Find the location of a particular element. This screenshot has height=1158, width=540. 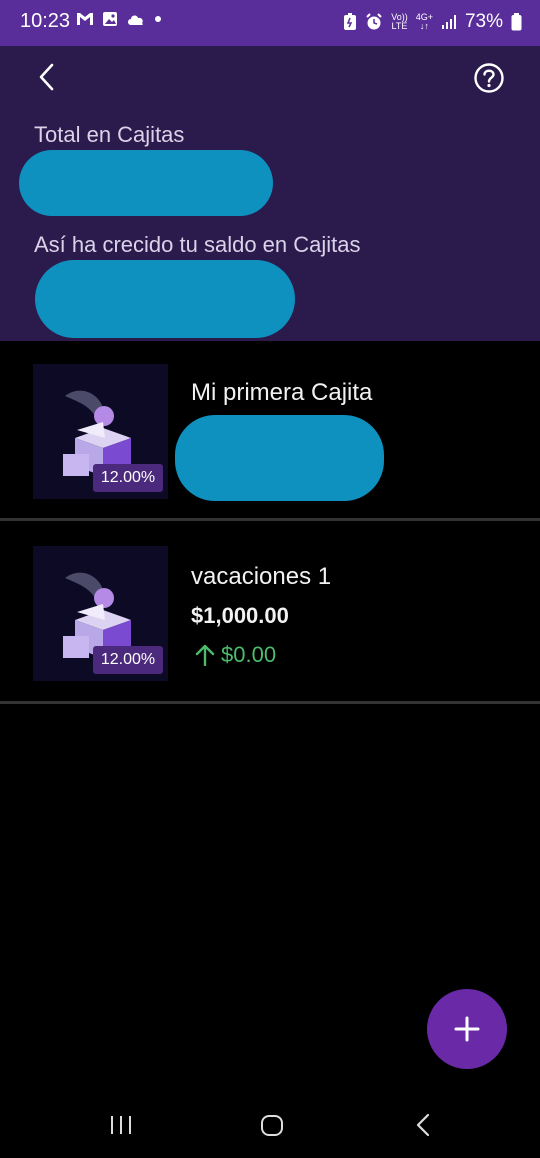

cloud-icon is located at coordinates (135, 20).